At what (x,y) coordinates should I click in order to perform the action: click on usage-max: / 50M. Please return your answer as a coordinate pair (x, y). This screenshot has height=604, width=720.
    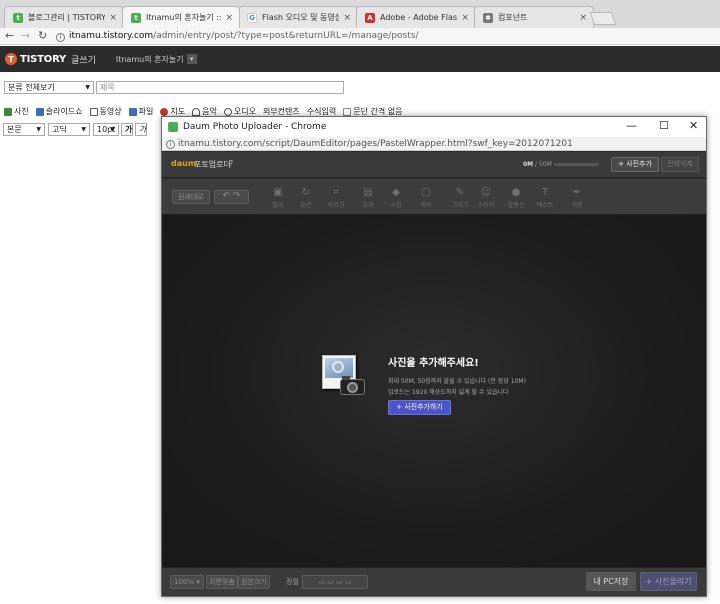
    Looking at the image, I should click on (543, 164).